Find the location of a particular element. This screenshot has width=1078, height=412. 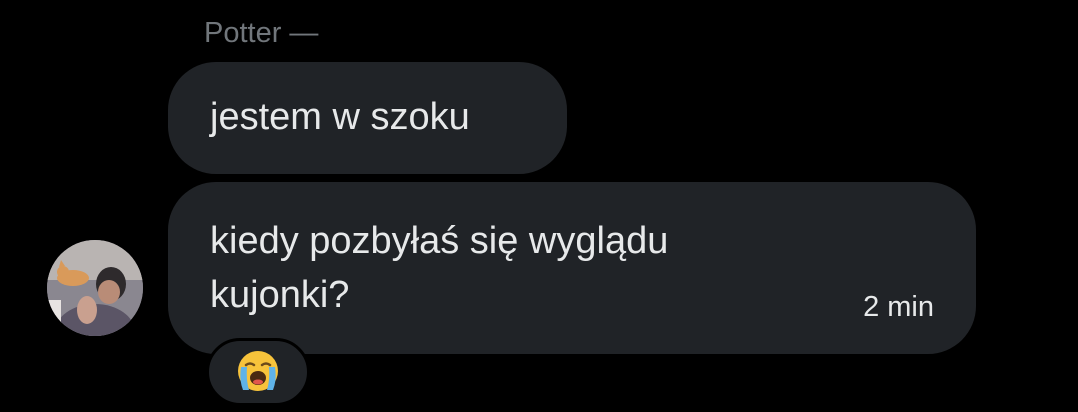

message-text: kiedy pozbyłaś się wyglądu kujonki? is located at coordinates (439, 268).